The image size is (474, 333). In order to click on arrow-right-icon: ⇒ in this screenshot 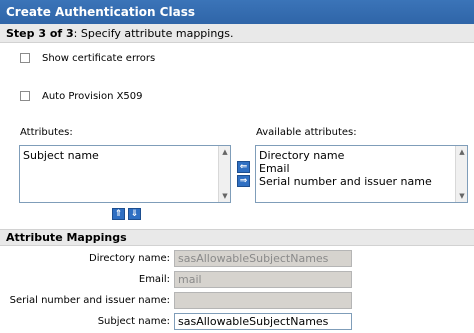, I will do `click(243, 181)`.